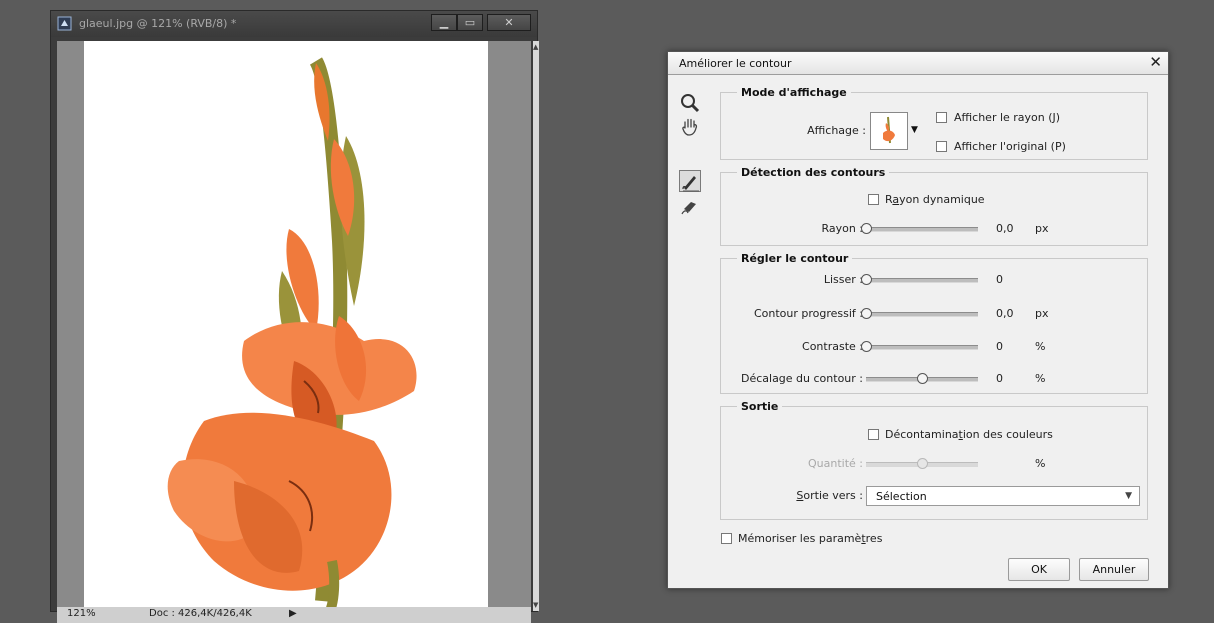 This screenshot has width=1214, height=623. What do you see at coordinates (1128, 496) in the screenshot?
I see `chevron-down-icon: ▼` at bounding box center [1128, 496].